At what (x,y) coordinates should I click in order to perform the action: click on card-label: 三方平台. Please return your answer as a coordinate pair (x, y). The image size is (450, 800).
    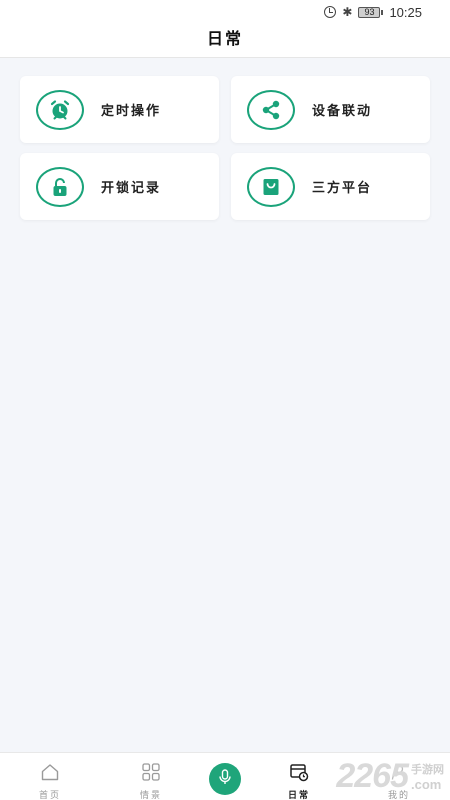
    Looking at the image, I should click on (342, 188).